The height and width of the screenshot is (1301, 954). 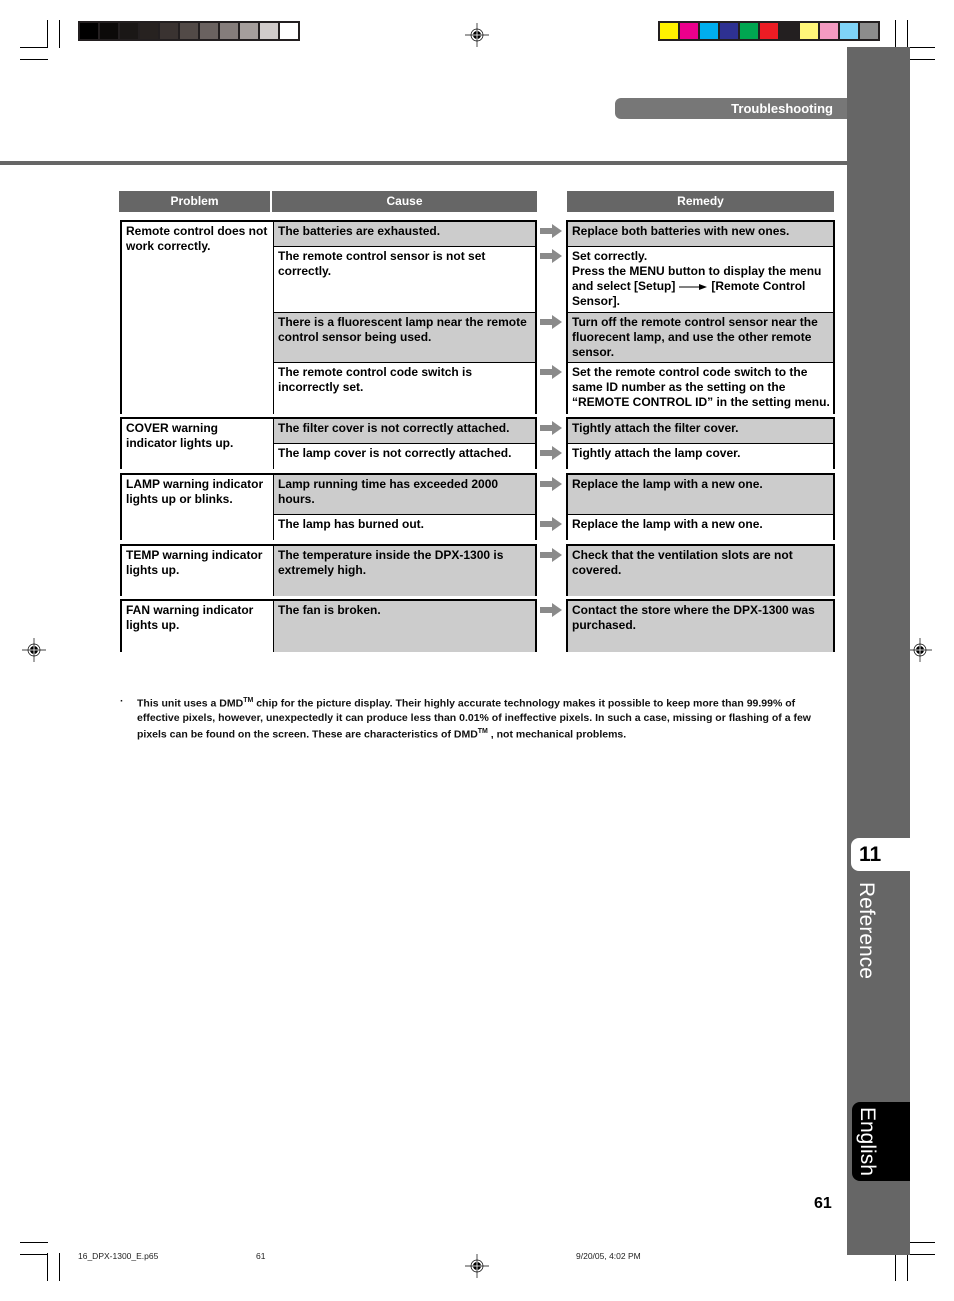 I want to click on column-header-problem: Problem, so click(x=194, y=201).